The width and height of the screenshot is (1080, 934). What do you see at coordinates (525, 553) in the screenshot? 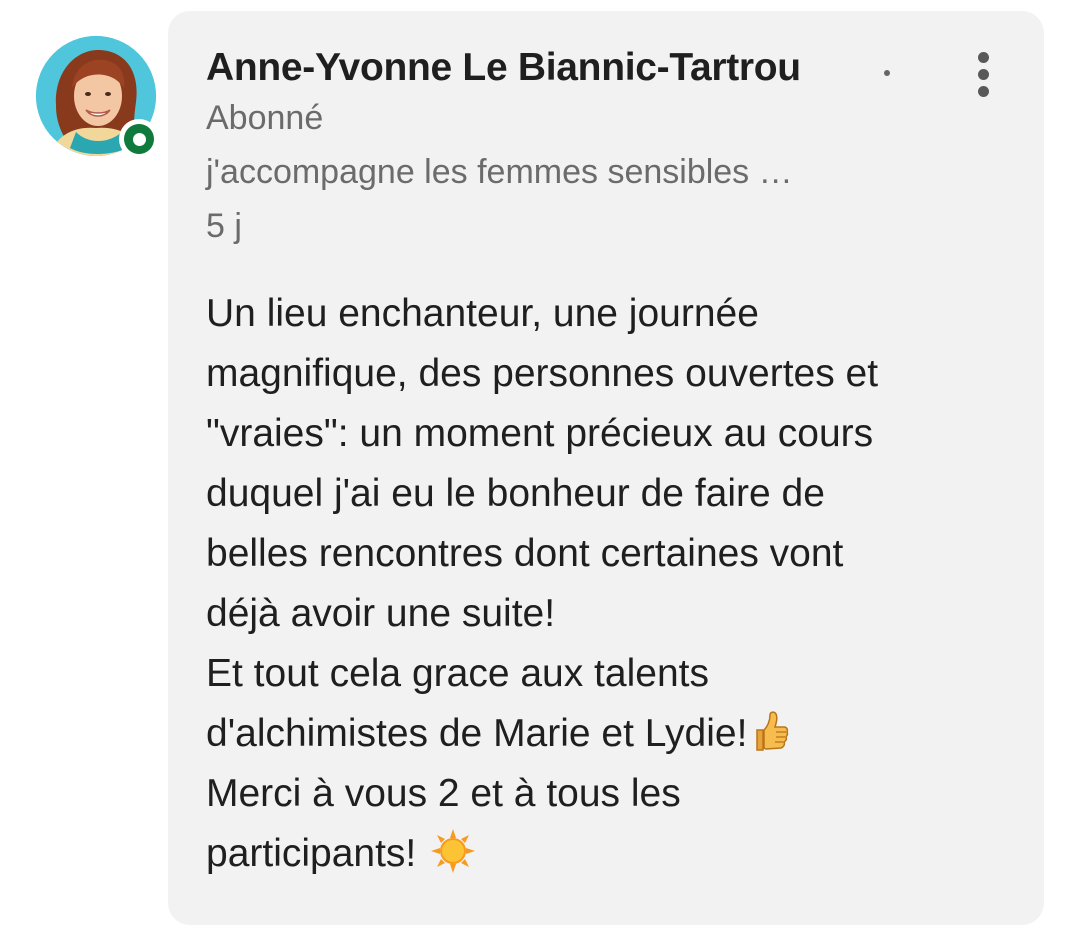
I see `comment-line: belles rencontres dont certaines vont` at bounding box center [525, 553].